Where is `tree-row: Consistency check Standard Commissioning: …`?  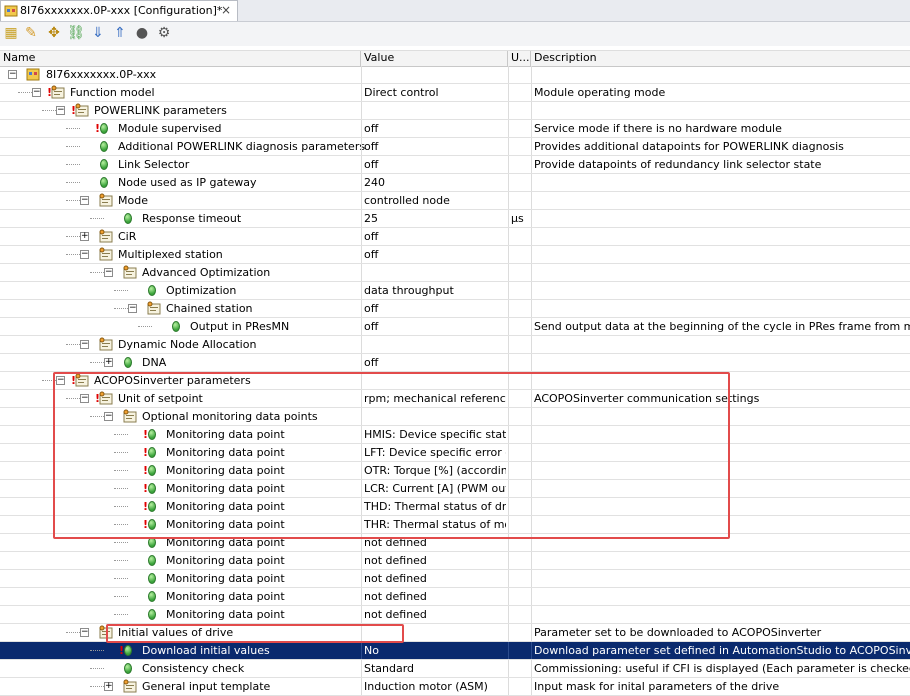 tree-row: Consistency check Standard Commissioning: … is located at coordinates (455, 669).